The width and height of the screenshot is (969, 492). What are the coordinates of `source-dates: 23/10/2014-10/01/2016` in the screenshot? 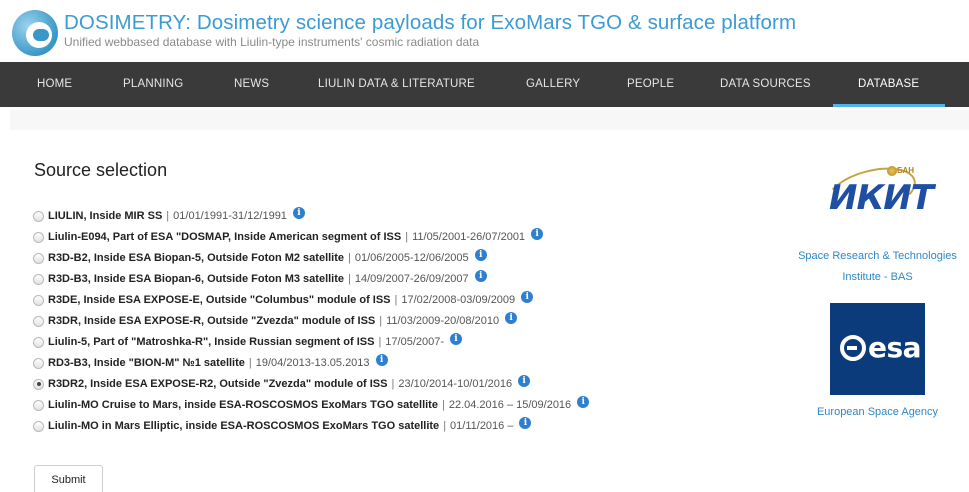 It's located at (455, 384).